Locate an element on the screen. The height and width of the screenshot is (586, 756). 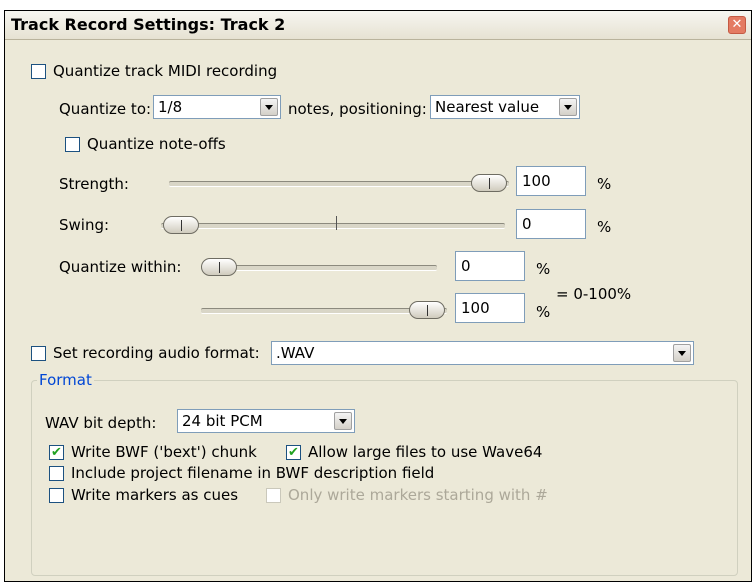
only-hash-markers-checkbox is located at coordinates (273, 495).